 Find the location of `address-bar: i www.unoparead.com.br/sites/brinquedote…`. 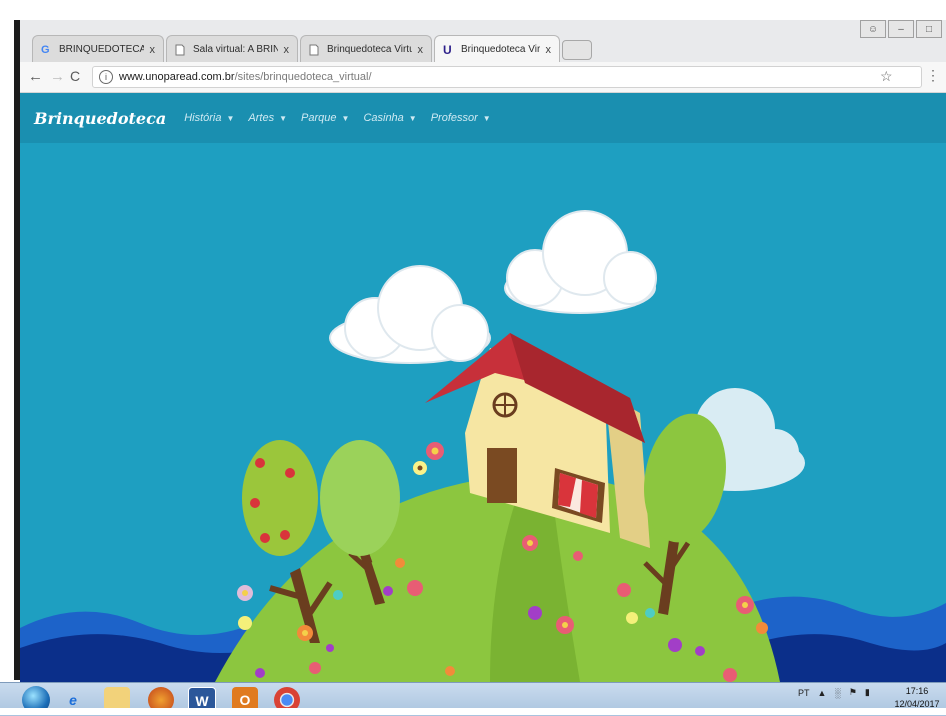

address-bar: i www.unoparead.com.br/sites/brinquedote… is located at coordinates (507, 77).